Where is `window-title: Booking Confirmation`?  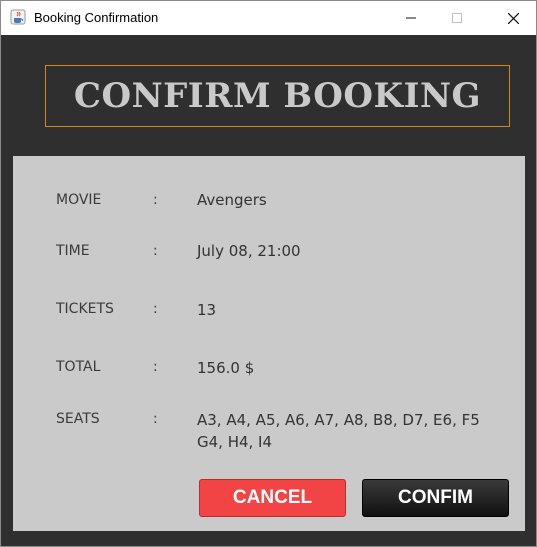
window-title: Booking Confirmation is located at coordinates (96, 17).